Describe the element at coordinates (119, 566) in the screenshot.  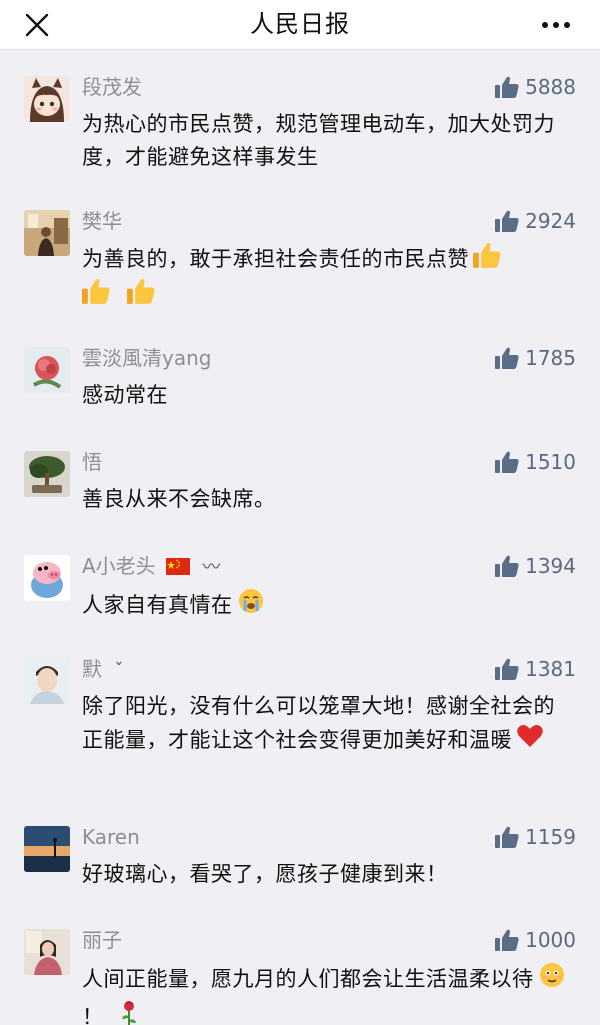
I see `commenter-name: A小老头` at that location.